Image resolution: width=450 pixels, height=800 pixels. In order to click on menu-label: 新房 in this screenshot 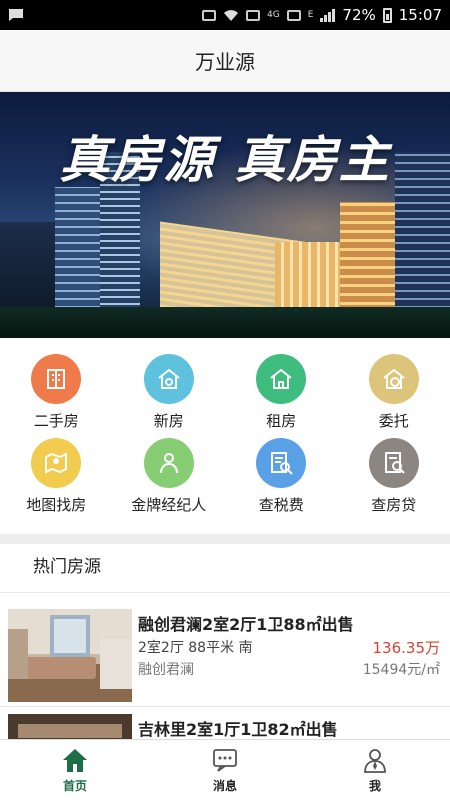, I will do `click(168, 421)`.